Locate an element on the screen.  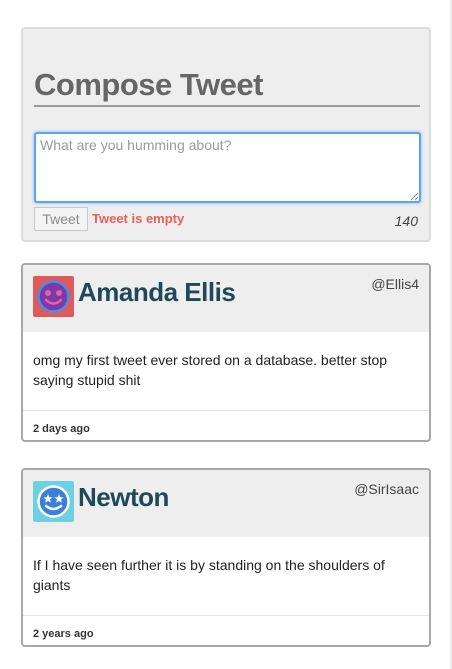
star-eyes-face-icon is located at coordinates (53, 501).